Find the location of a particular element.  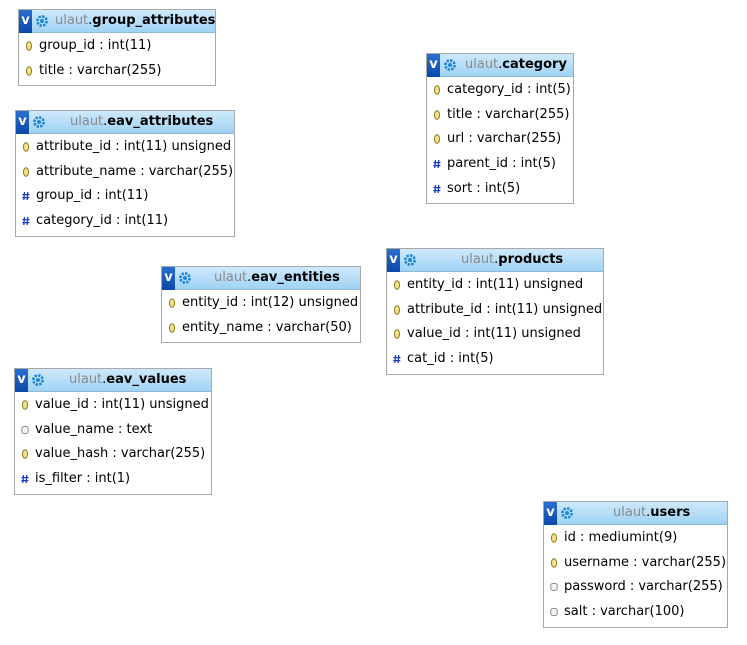

column-row: password : varchar(255) is located at coordinates (635, 587).